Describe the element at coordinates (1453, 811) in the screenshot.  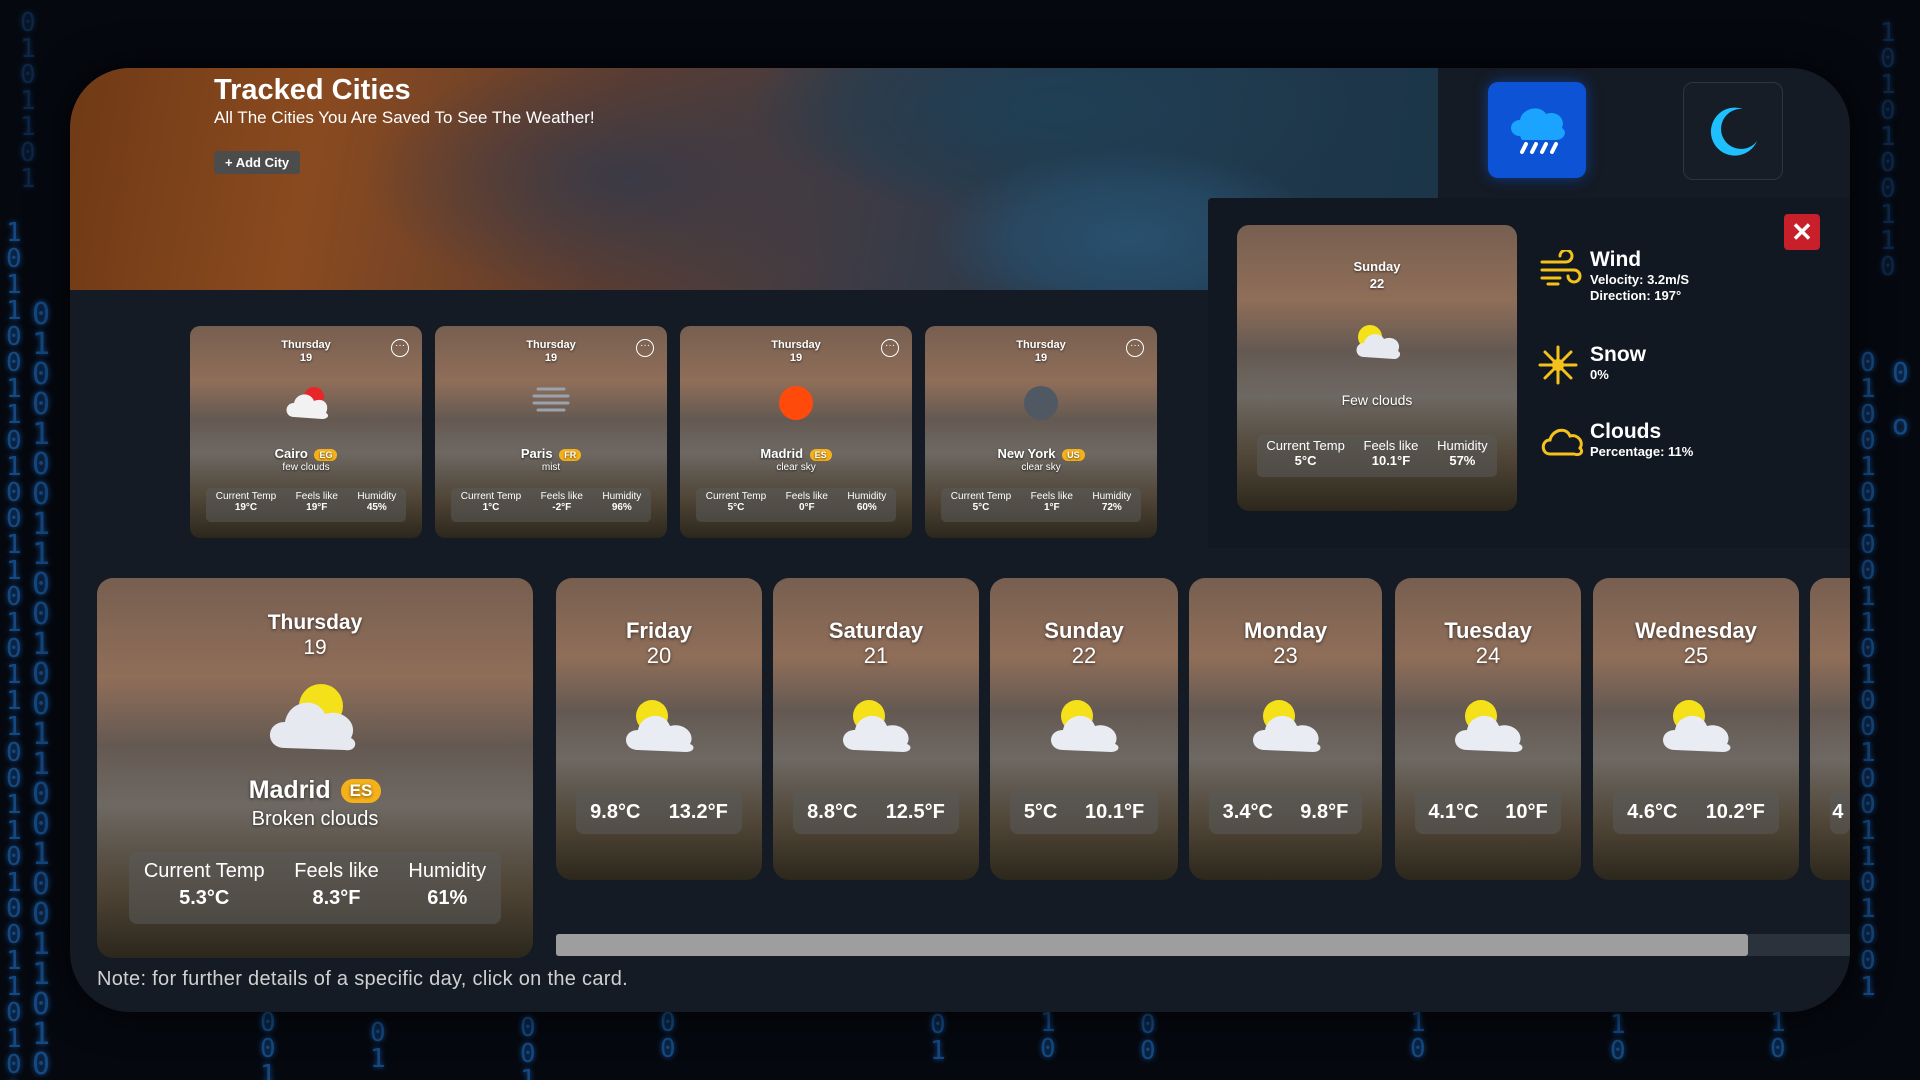
I see `temp-celsius: 4.1°C` at that location.